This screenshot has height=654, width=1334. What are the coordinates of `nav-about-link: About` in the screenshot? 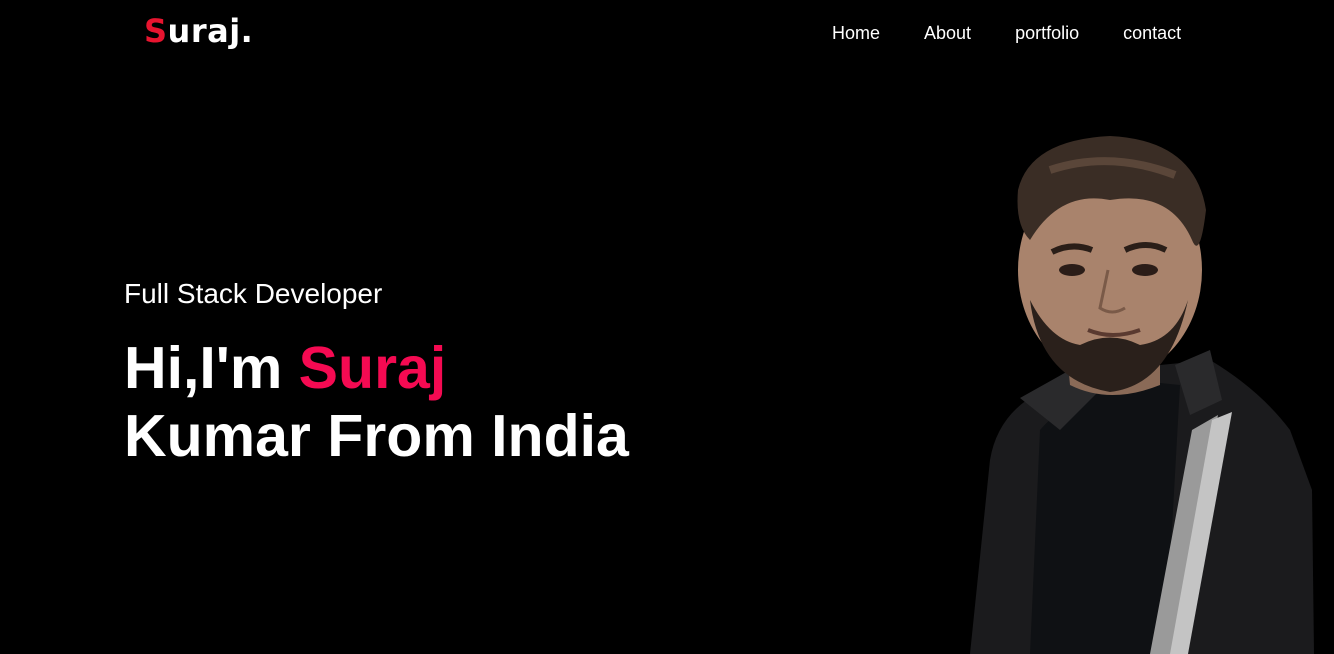 It's located at (947, 33).